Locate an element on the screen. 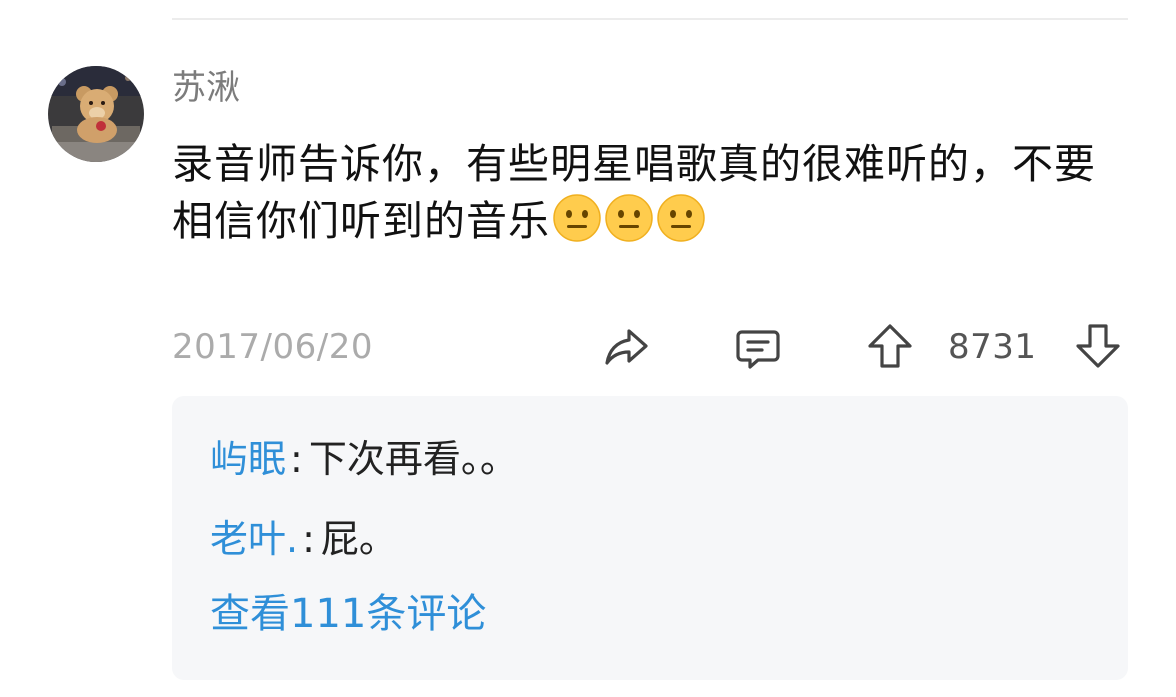 This screenshot has width=1176, height=697. share-icon is located at coordinates (626, 346).